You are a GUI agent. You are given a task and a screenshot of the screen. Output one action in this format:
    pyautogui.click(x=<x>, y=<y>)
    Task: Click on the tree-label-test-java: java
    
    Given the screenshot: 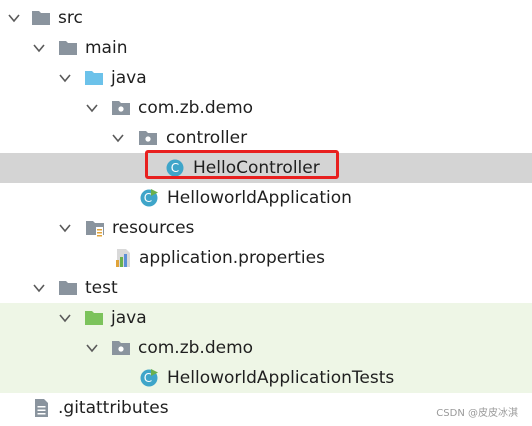 What is the action you would take?
    pyautogui.click(x=129, y=318)
    